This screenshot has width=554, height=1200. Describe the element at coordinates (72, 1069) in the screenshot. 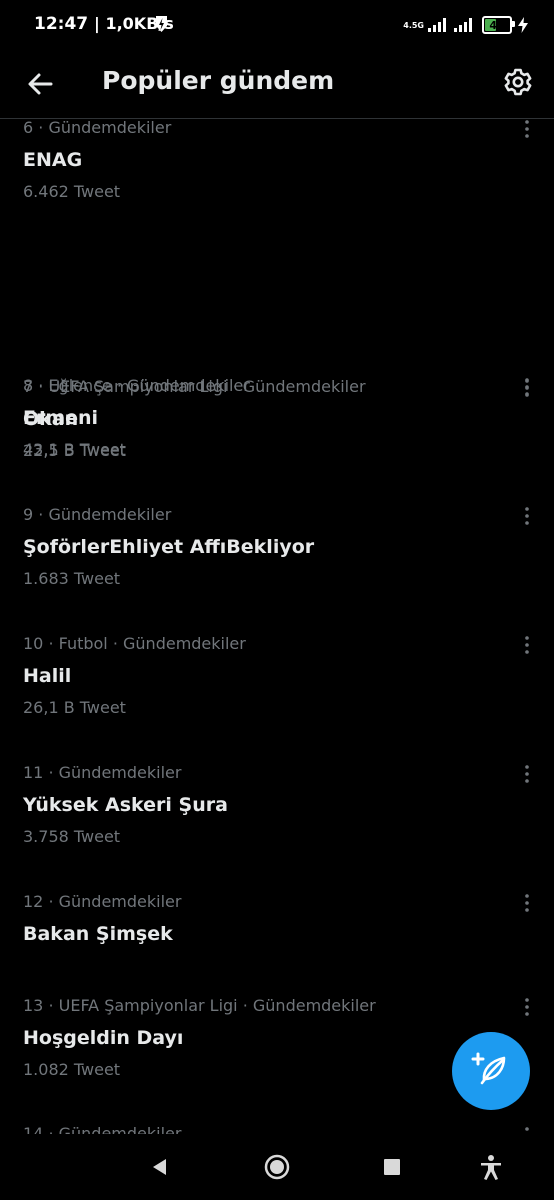

I see `trend-count: 1.082 Tweet` at that location.